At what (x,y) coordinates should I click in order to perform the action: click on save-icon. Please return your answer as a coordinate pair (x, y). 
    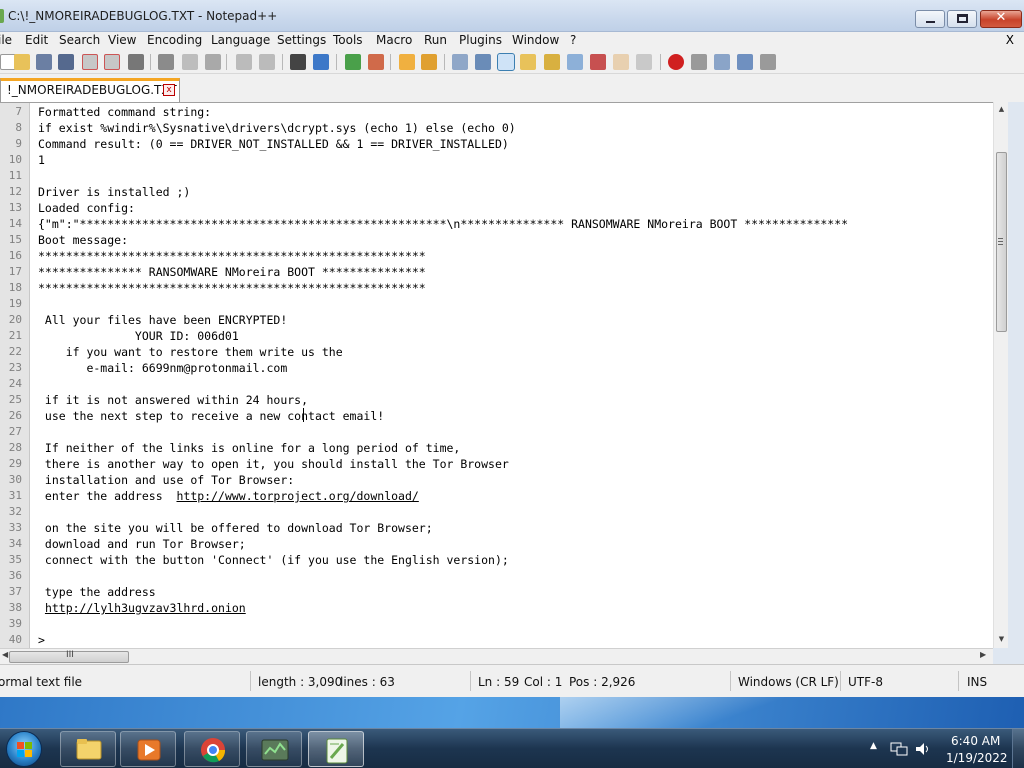
    Looking at the image, I should click on (44, 62).